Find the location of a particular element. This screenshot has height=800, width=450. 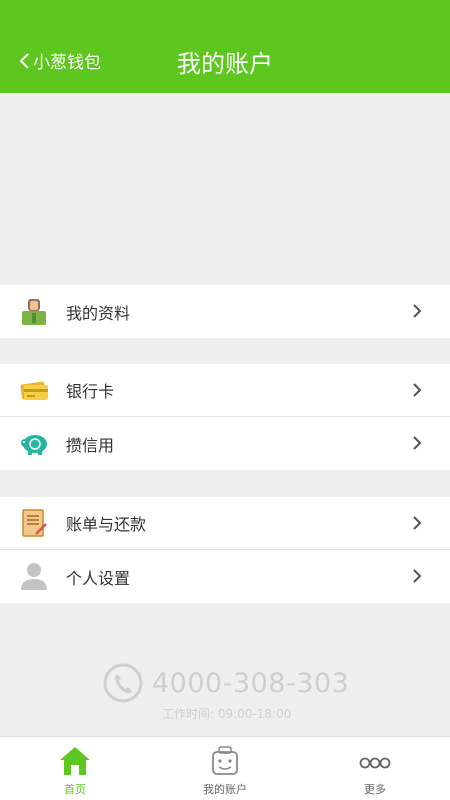

menu-group-account: 账单与还款 个人设置 is located at coordinates (225, 550).